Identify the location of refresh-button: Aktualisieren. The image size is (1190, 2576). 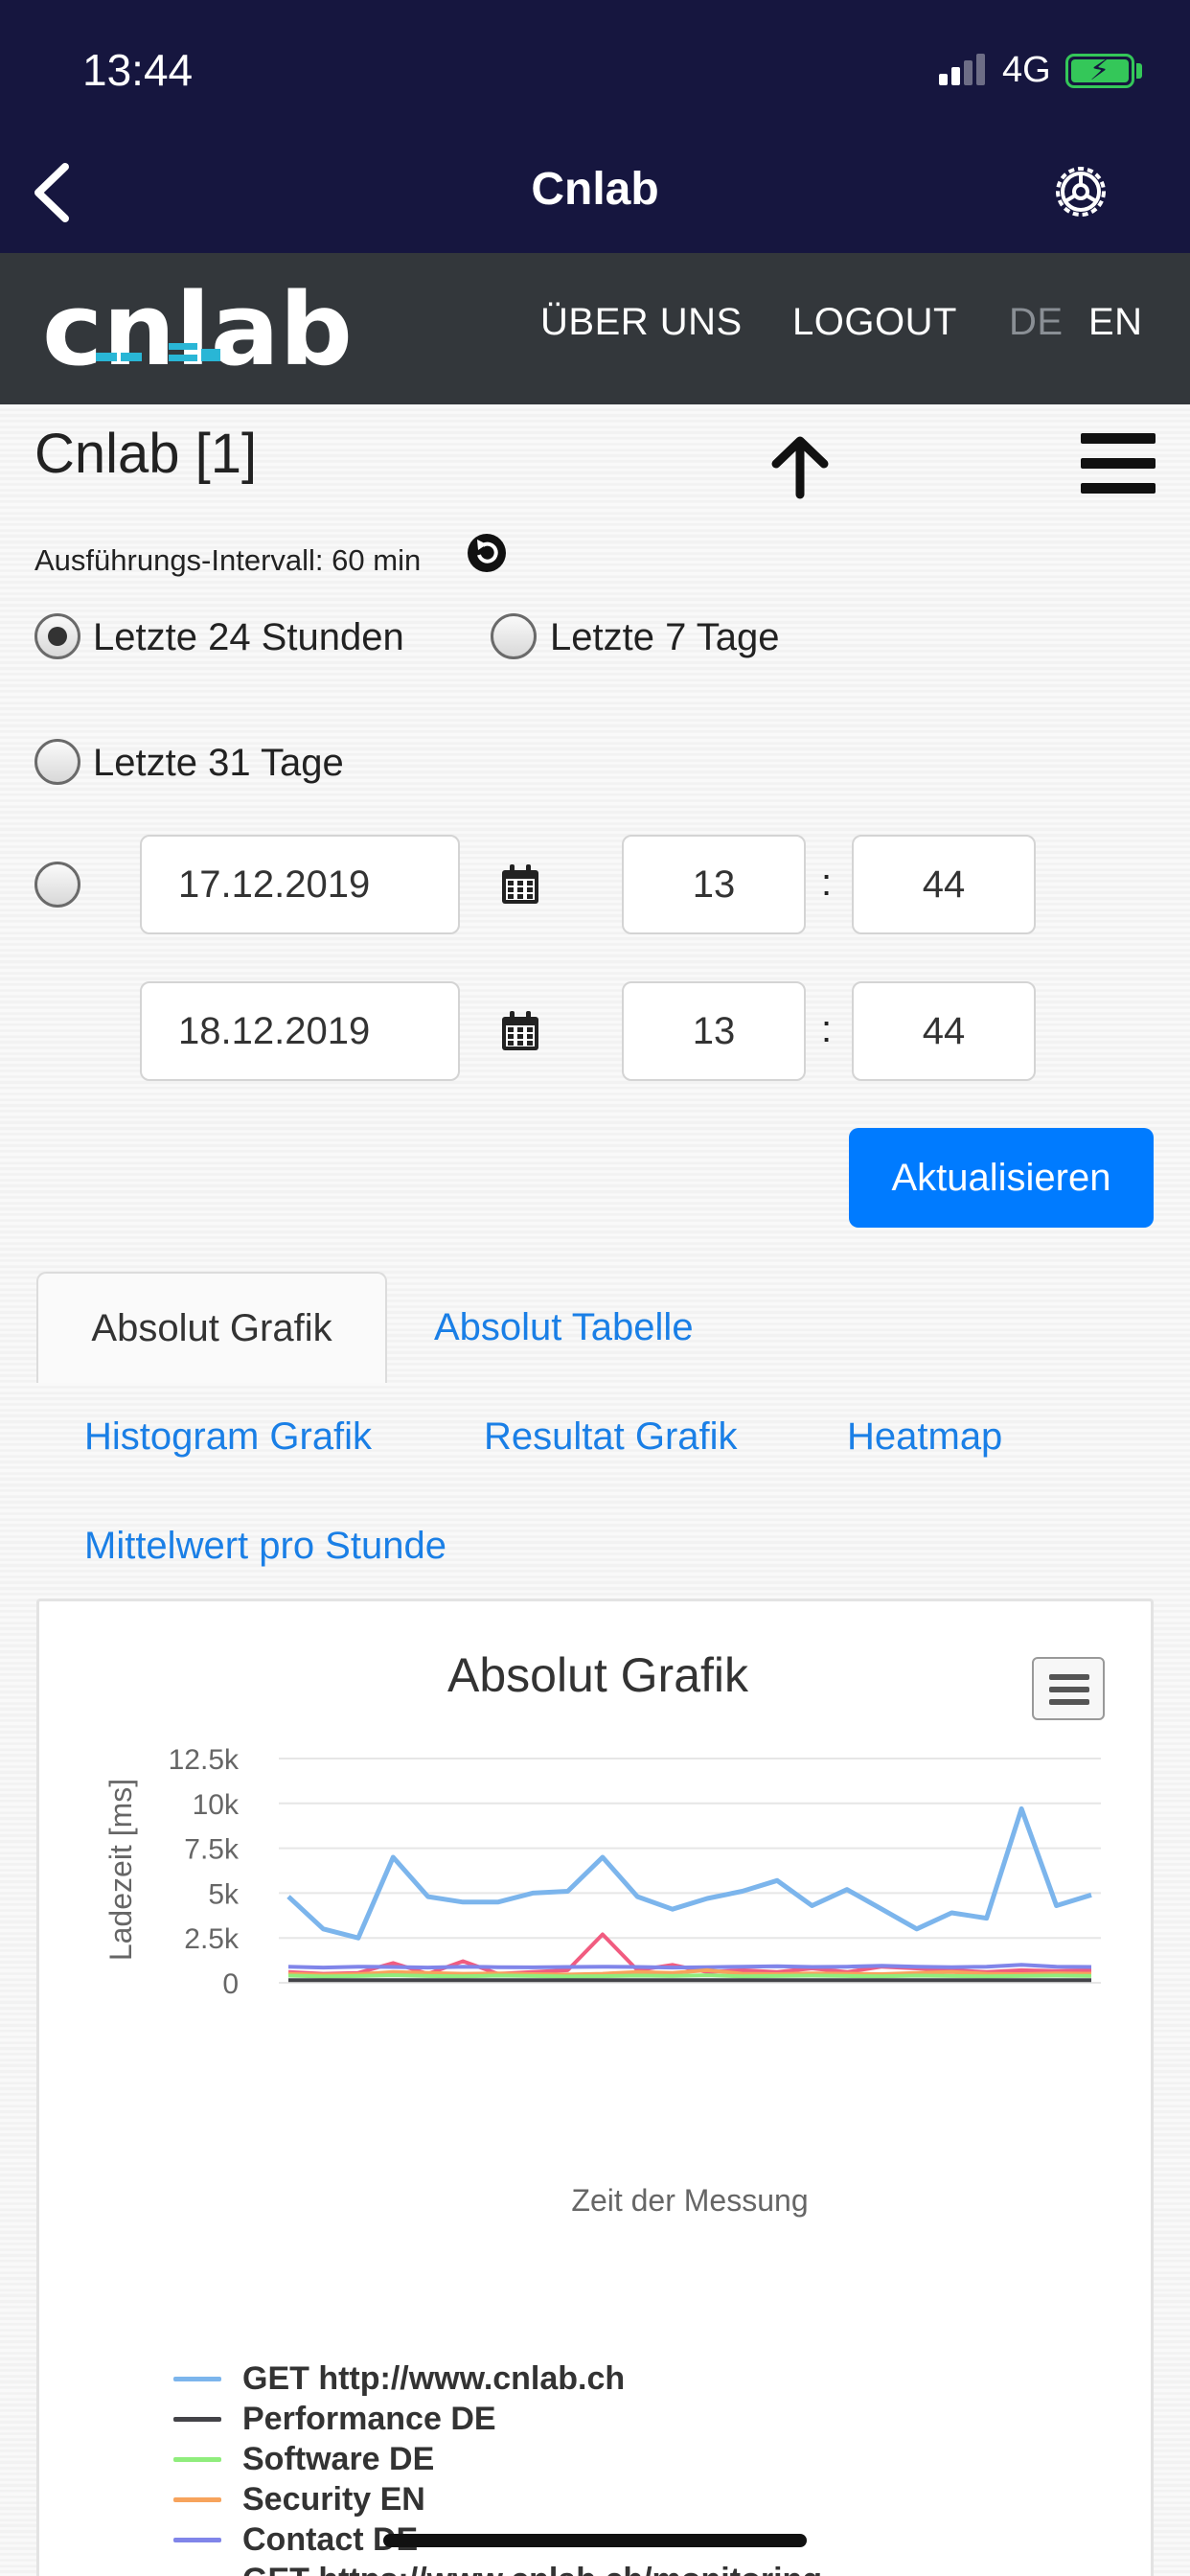
(1002, 1178).